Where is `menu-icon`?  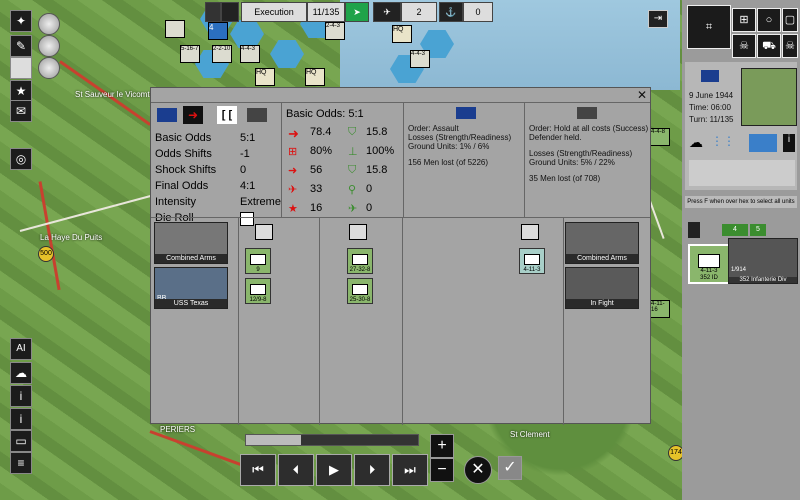 menu-icon is located at coordinates (213, 12).